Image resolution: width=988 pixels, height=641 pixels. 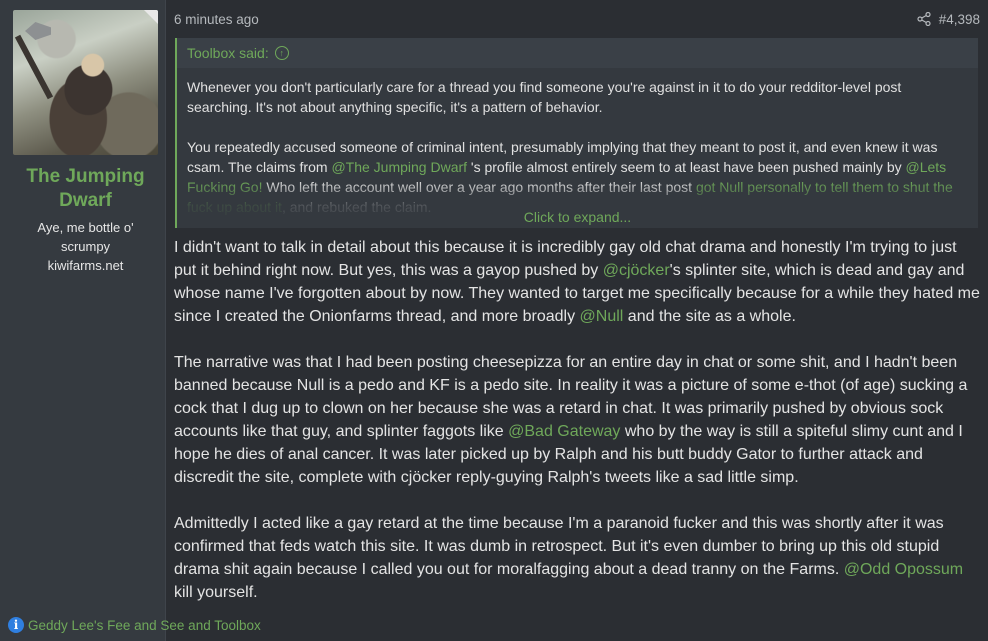 What do you see at coordinates (228, 53) in the screenshot?
I see `quote-author: Toolbox said:` at bounding box center [228, 53].